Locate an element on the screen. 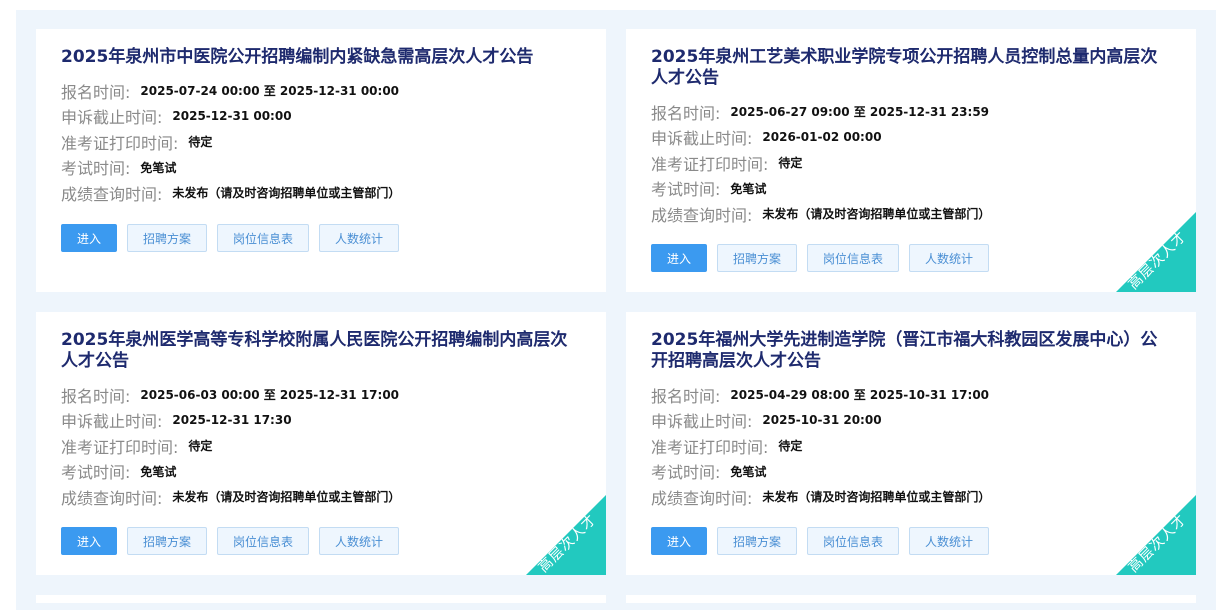 This screenshot has width=1220, height=610. signup-row: 报名时间: 2025-04-29 08:00 至 2025-10-31 17:00 is located at coordinates (820, 395).